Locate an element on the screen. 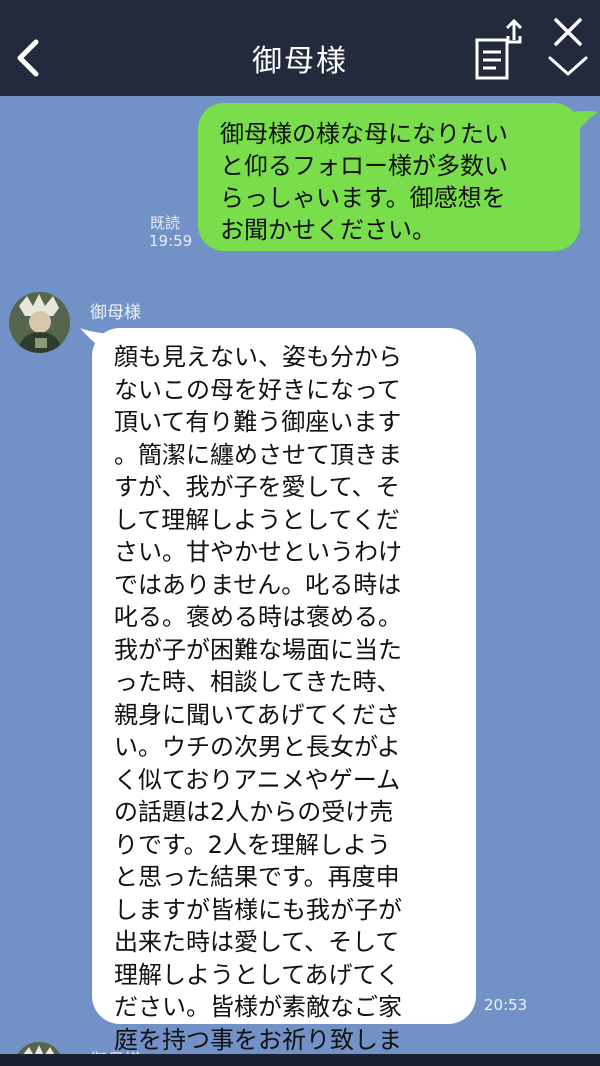 The height and width of the screenshot is (1066, 600). message-line: 。簡潔に纏めさせて頂きま is located at coordinates (258, 454).